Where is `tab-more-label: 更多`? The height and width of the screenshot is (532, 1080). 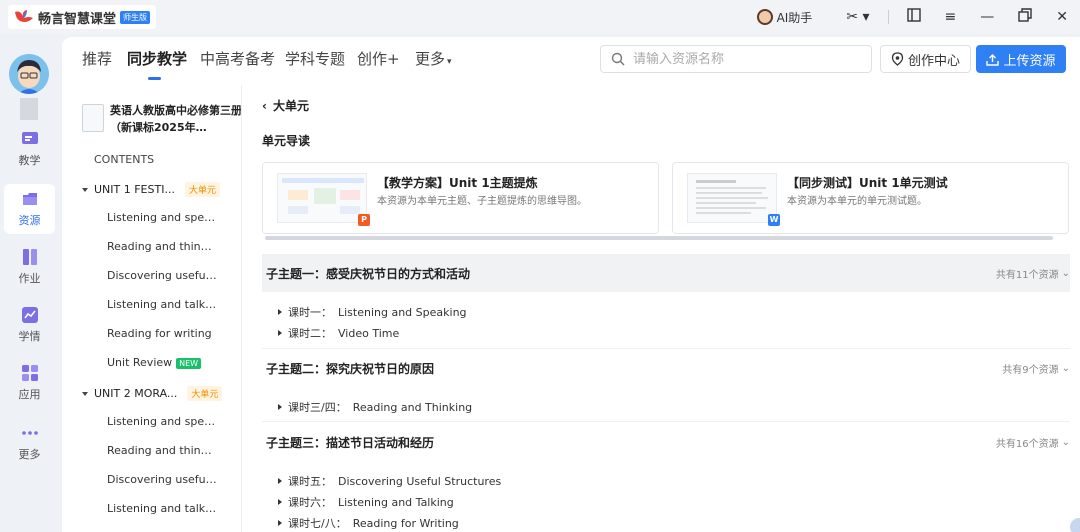 tab-more-label: 更多 is located at coordinates (430, 59).